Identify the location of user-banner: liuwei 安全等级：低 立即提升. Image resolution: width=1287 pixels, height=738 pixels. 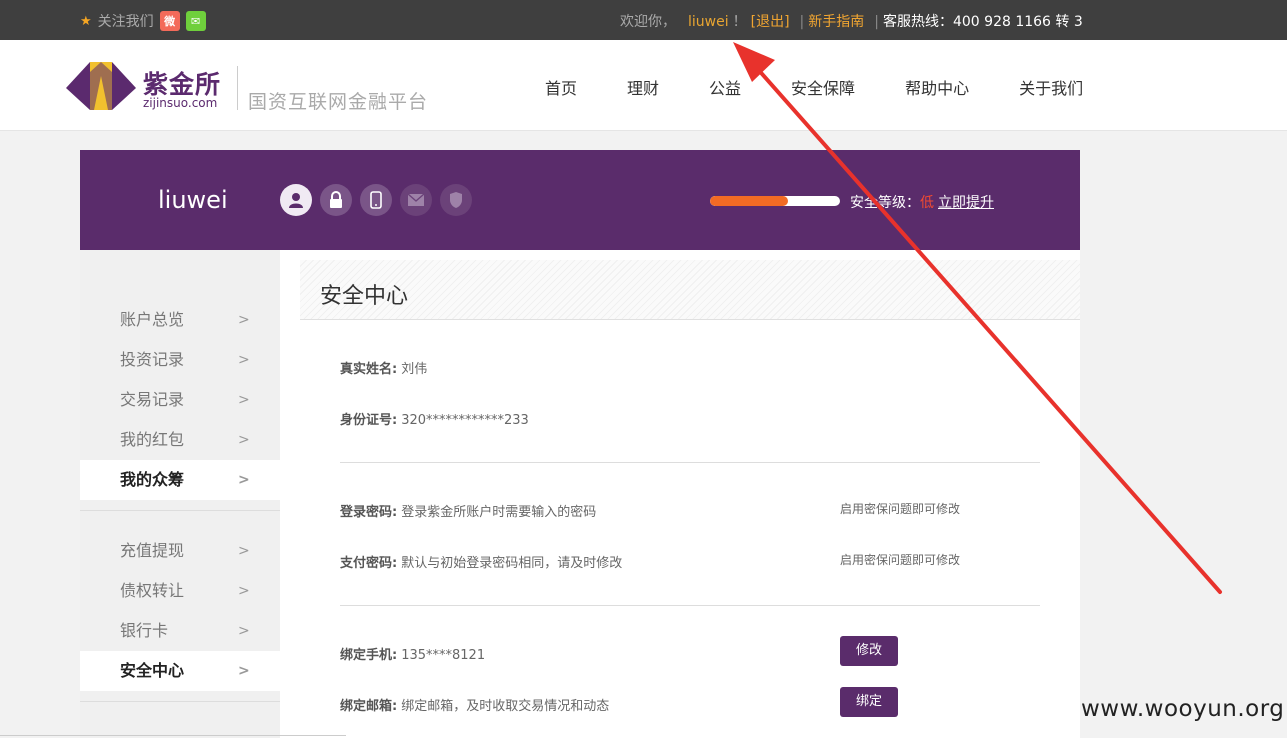
(580, 200).